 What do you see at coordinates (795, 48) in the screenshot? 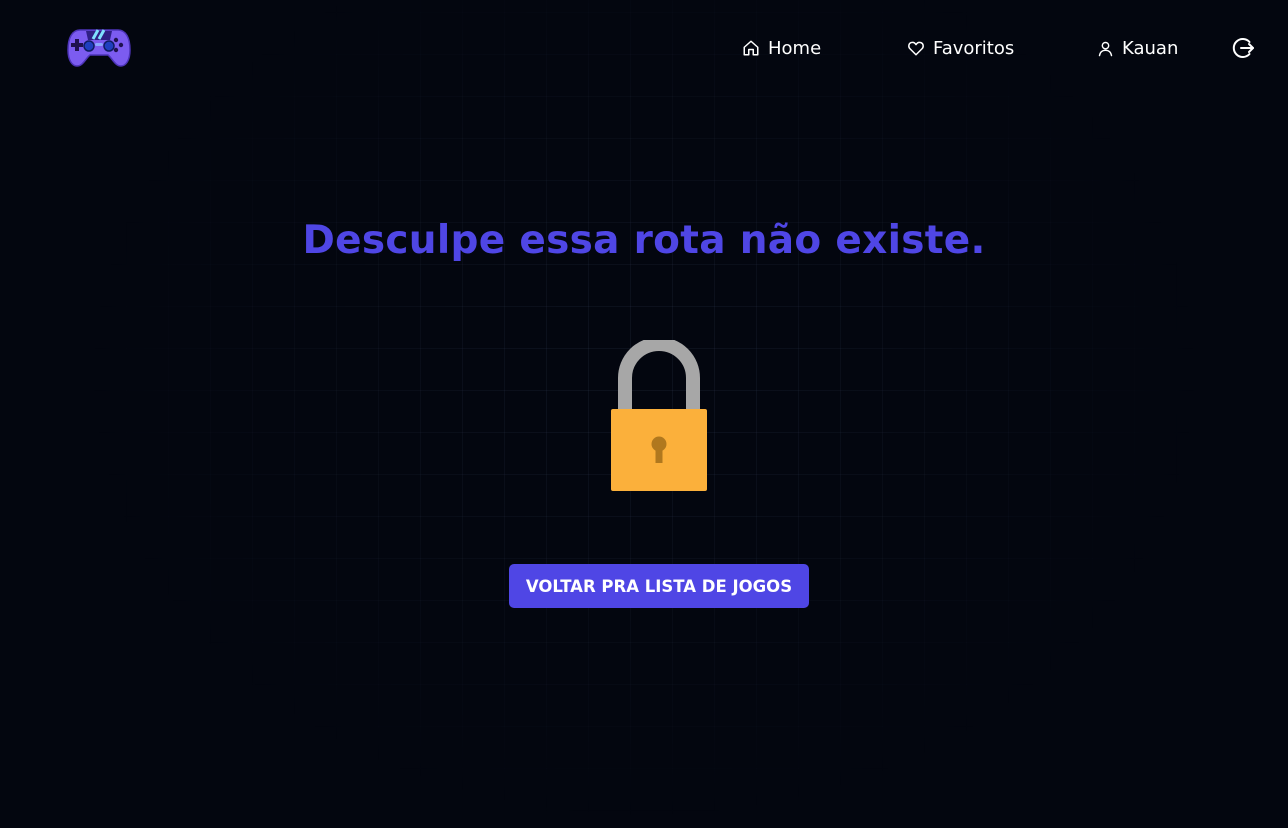
I see `nav-home-label: Home` at bounding box center [795, 48].